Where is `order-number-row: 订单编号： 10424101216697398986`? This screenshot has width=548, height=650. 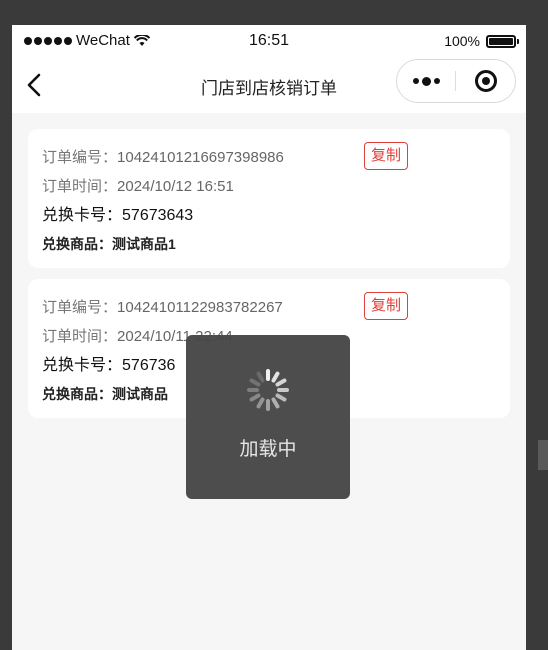 order-number-row: 订单编号： 10424101216697398986 is located at coordinates (269, 157).